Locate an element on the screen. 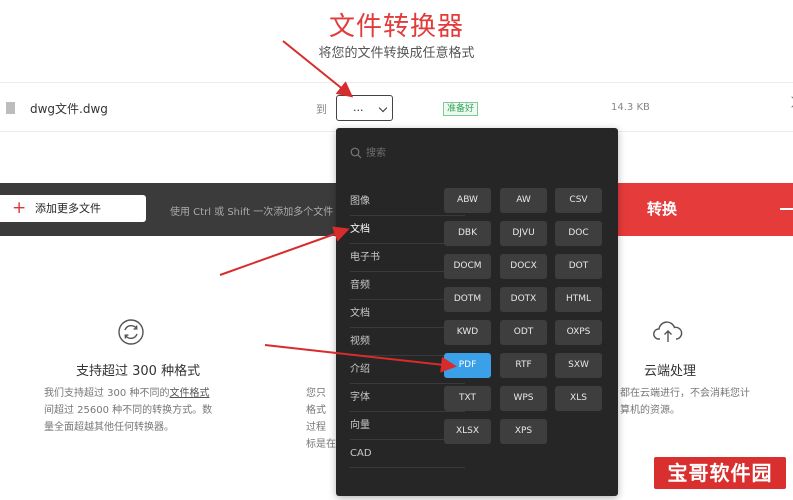 The height and width of the screenshot is (500, 793). feature-text-line: 格式 is located at coordinates (316, 410).